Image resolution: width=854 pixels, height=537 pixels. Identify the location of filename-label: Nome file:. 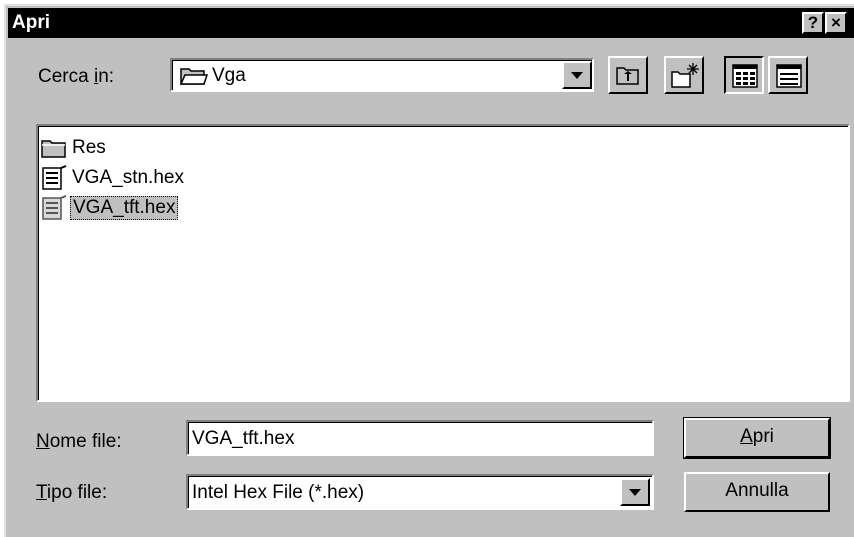
(79, 441).